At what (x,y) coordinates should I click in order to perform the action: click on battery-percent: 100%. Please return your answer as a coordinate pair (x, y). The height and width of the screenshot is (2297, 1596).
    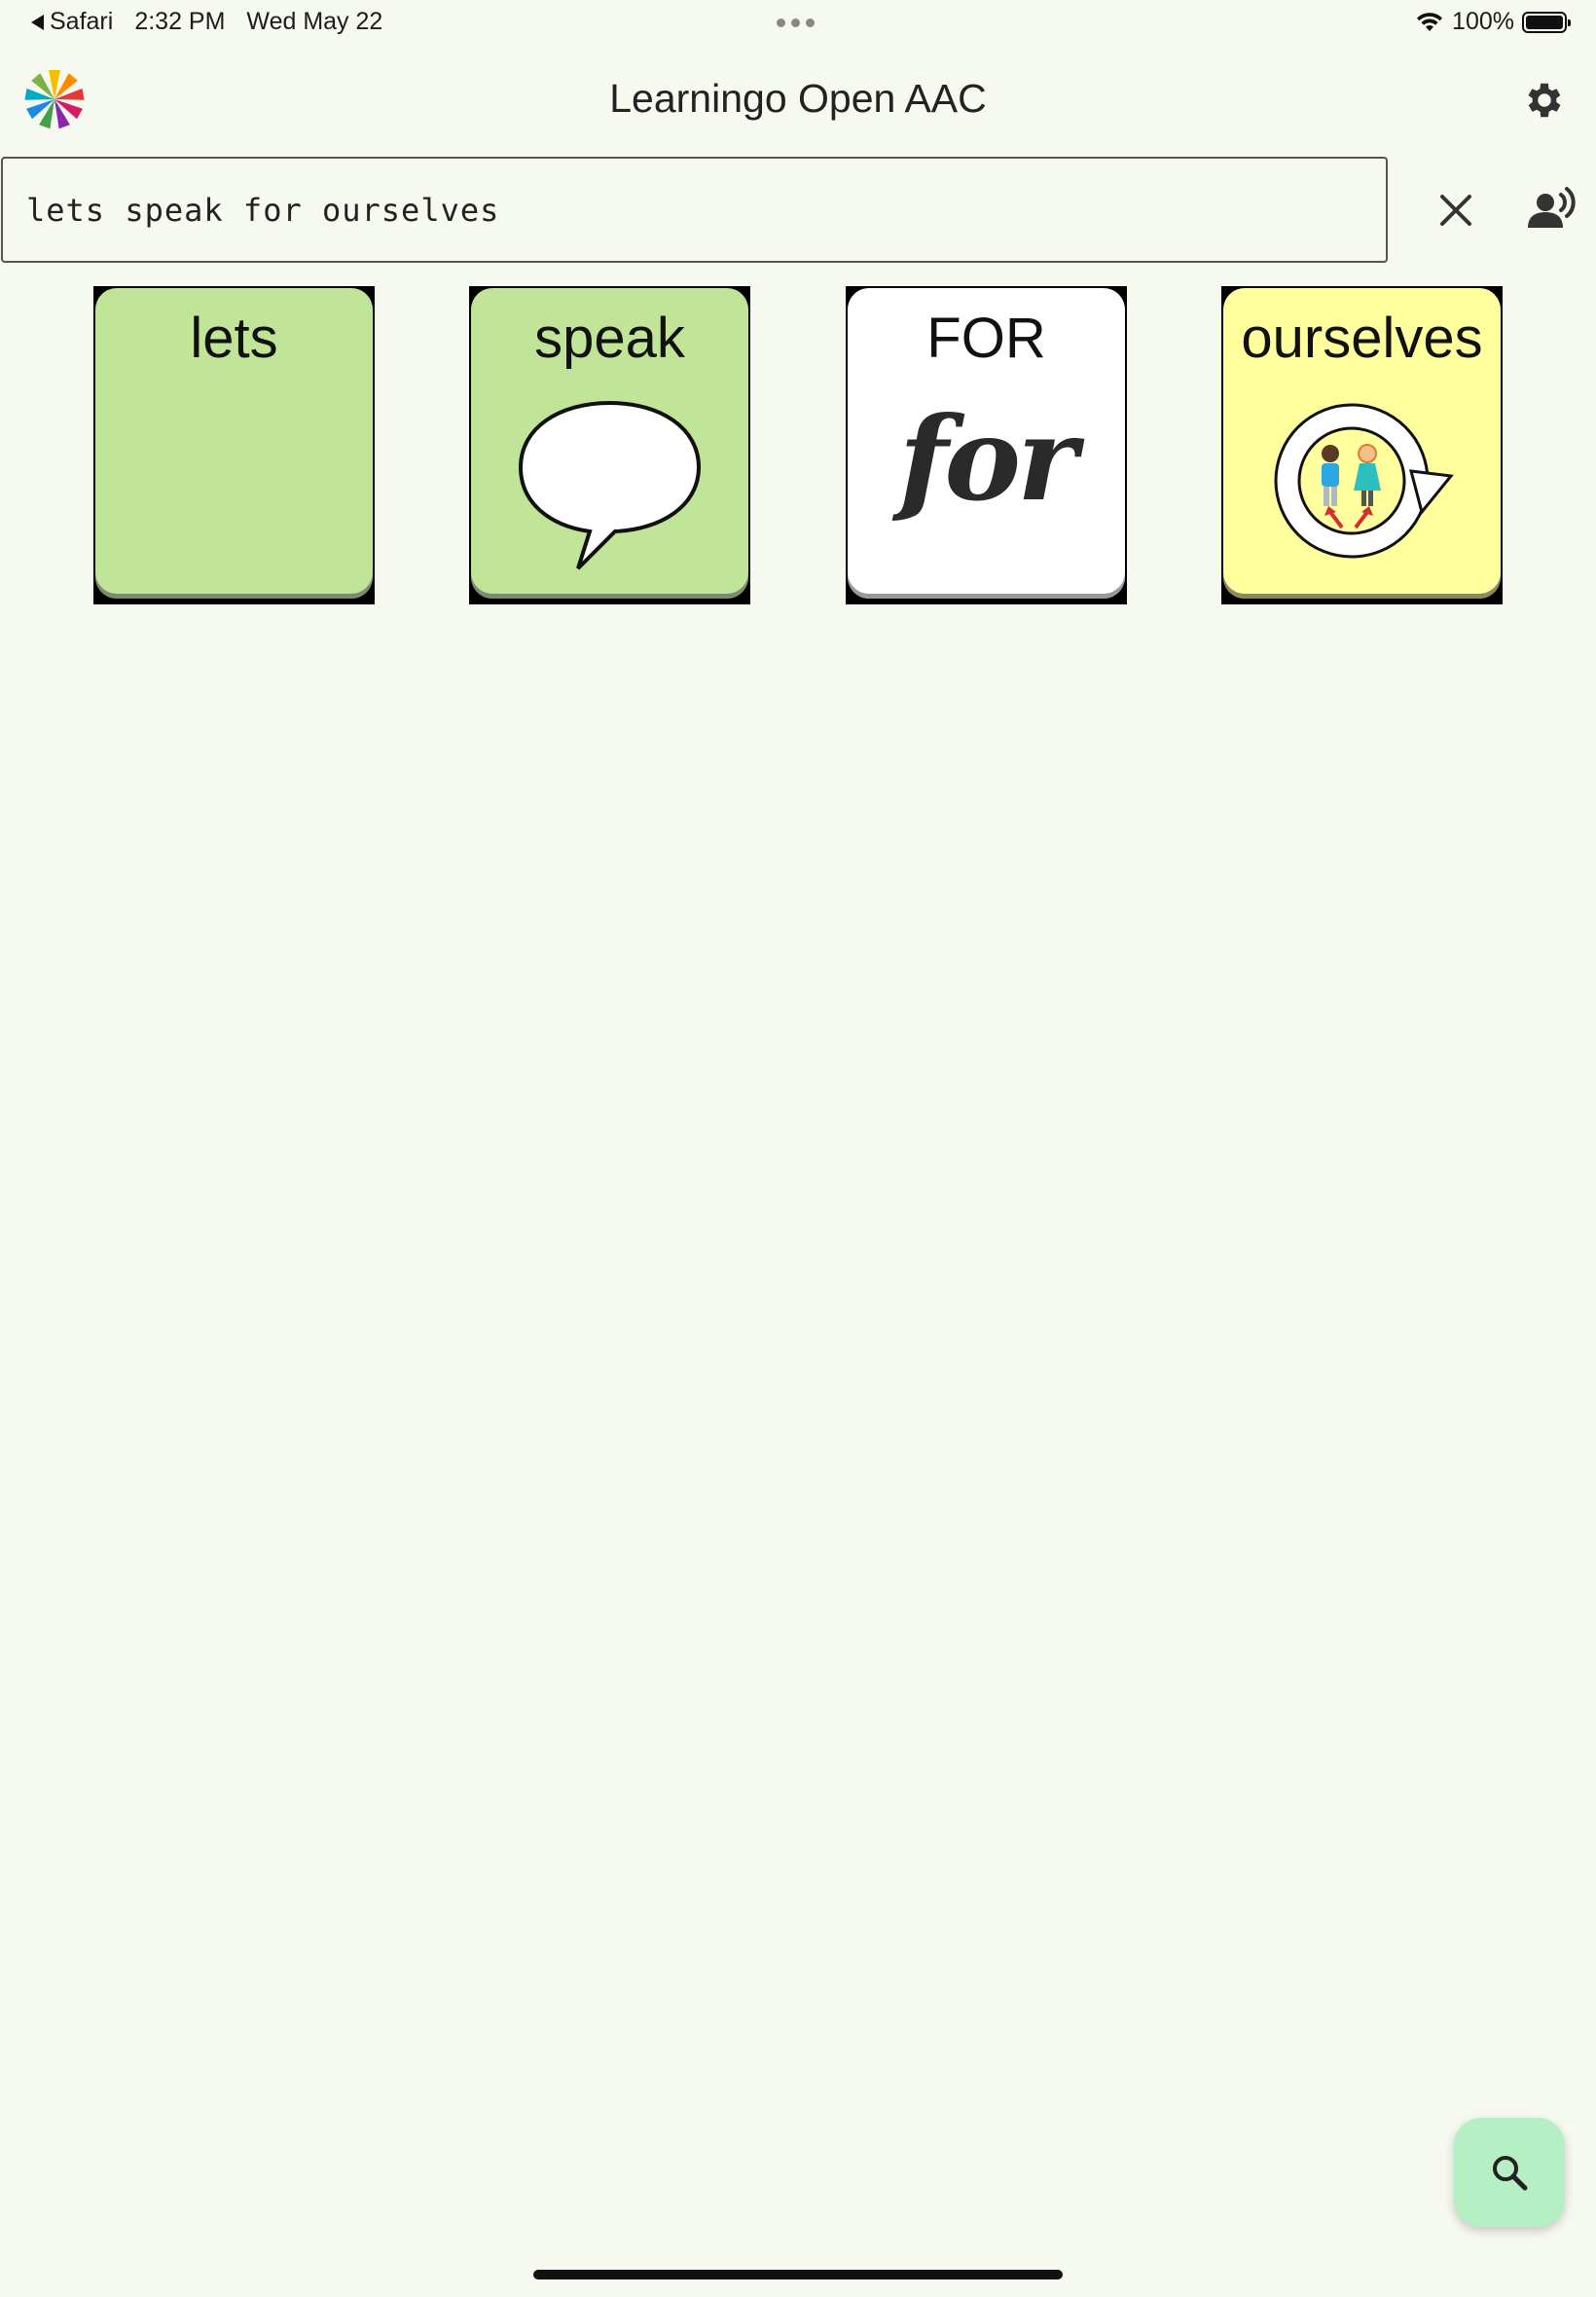
    Looking at the image, I should click on (1483, 21).